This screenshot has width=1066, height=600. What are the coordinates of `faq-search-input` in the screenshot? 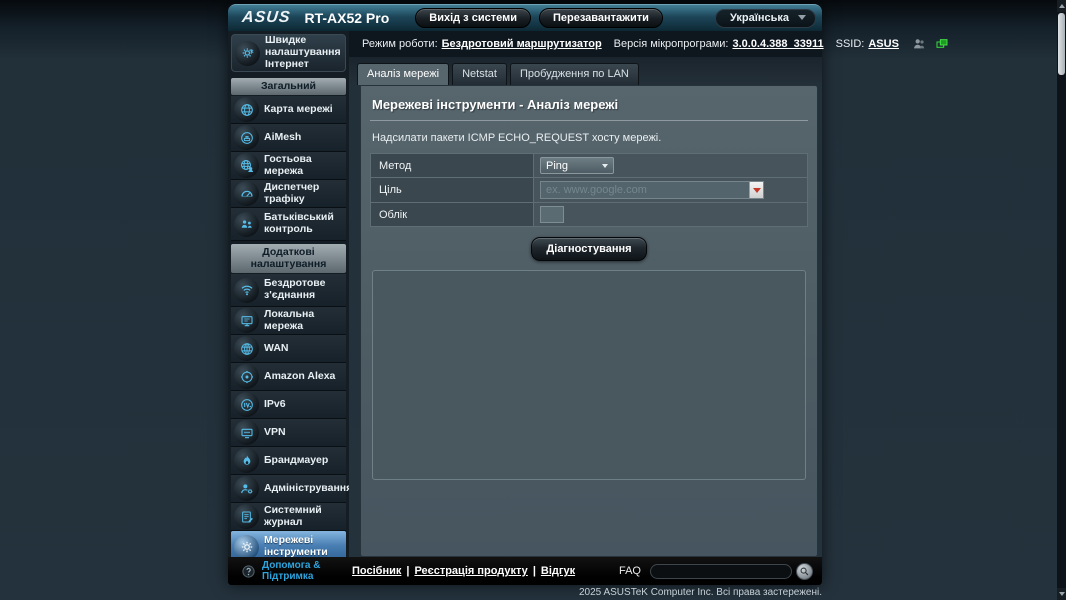 It's located at (721, 571).